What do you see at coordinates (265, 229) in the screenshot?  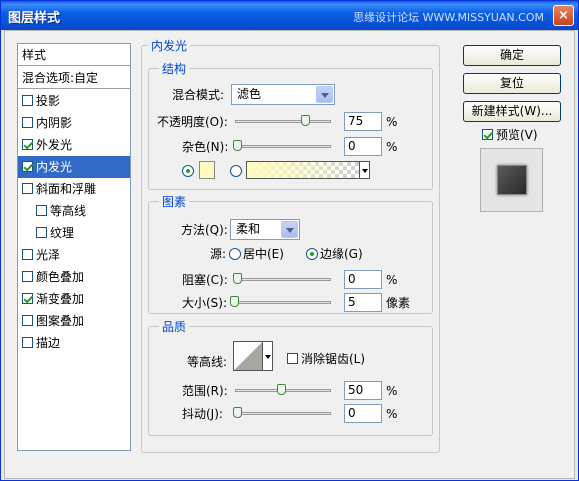 I see `technique-select: 柔和` at bounding box center [265, 229].